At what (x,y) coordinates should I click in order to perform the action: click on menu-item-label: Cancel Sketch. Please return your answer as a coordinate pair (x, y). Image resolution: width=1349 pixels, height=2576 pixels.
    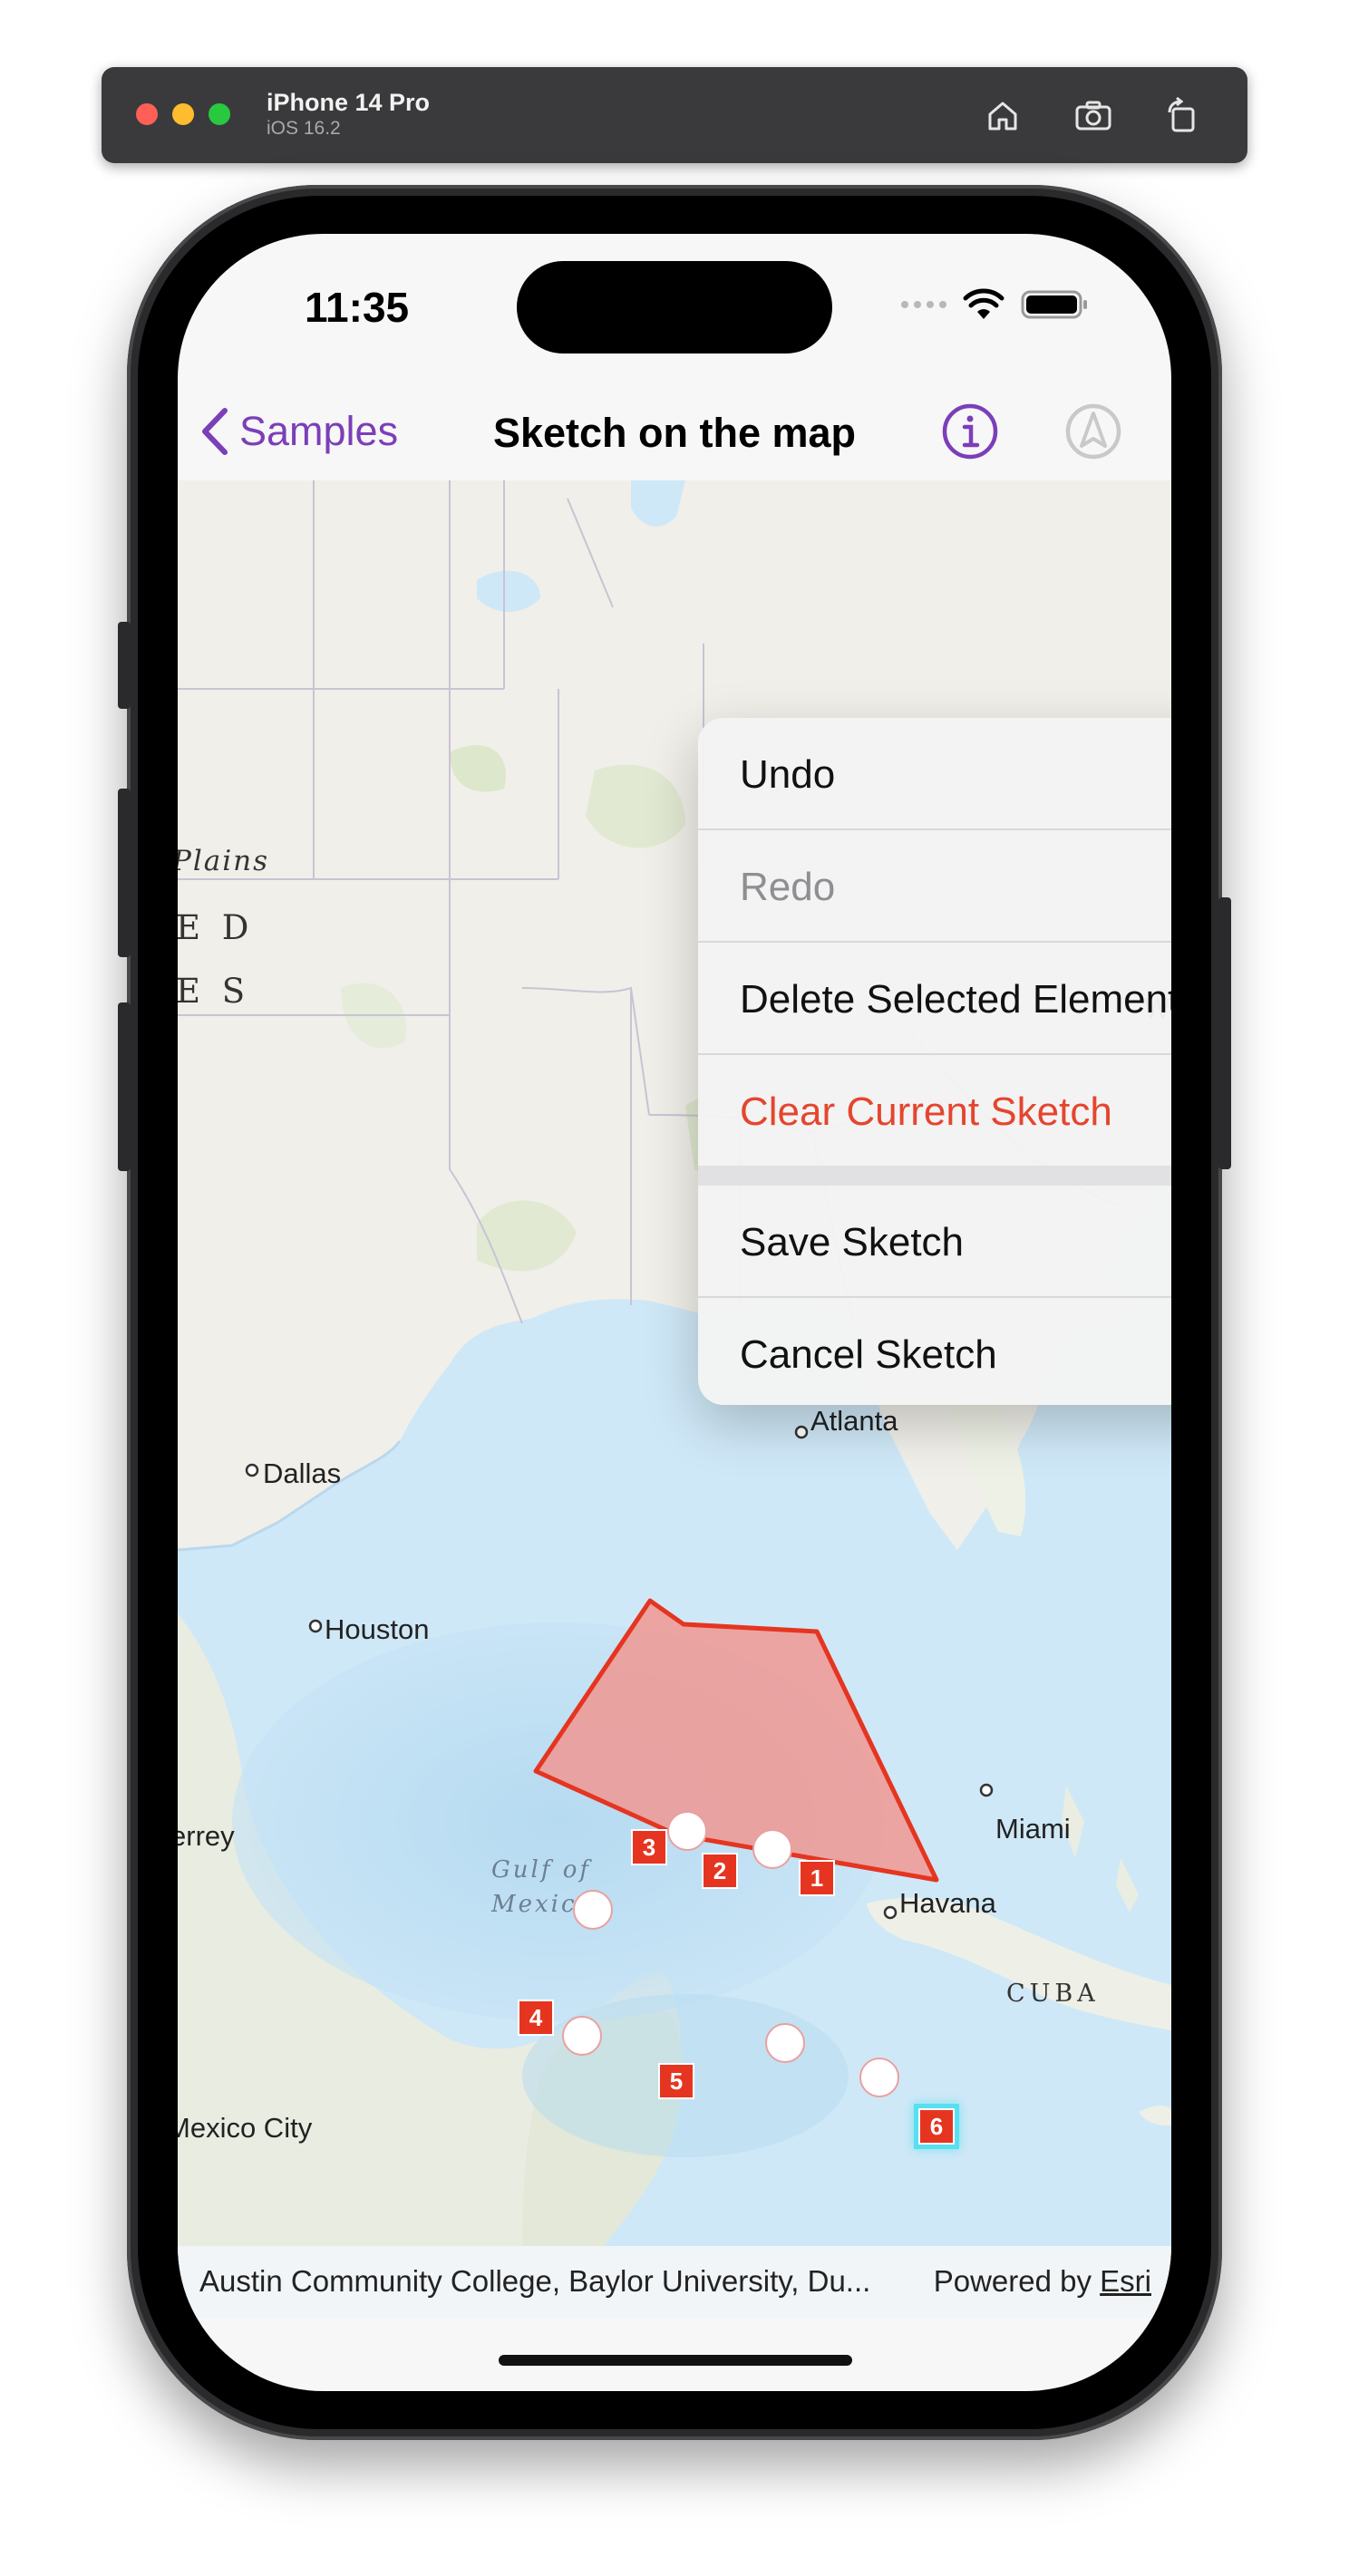
    Looking at the image, I should click on (868, 1354).